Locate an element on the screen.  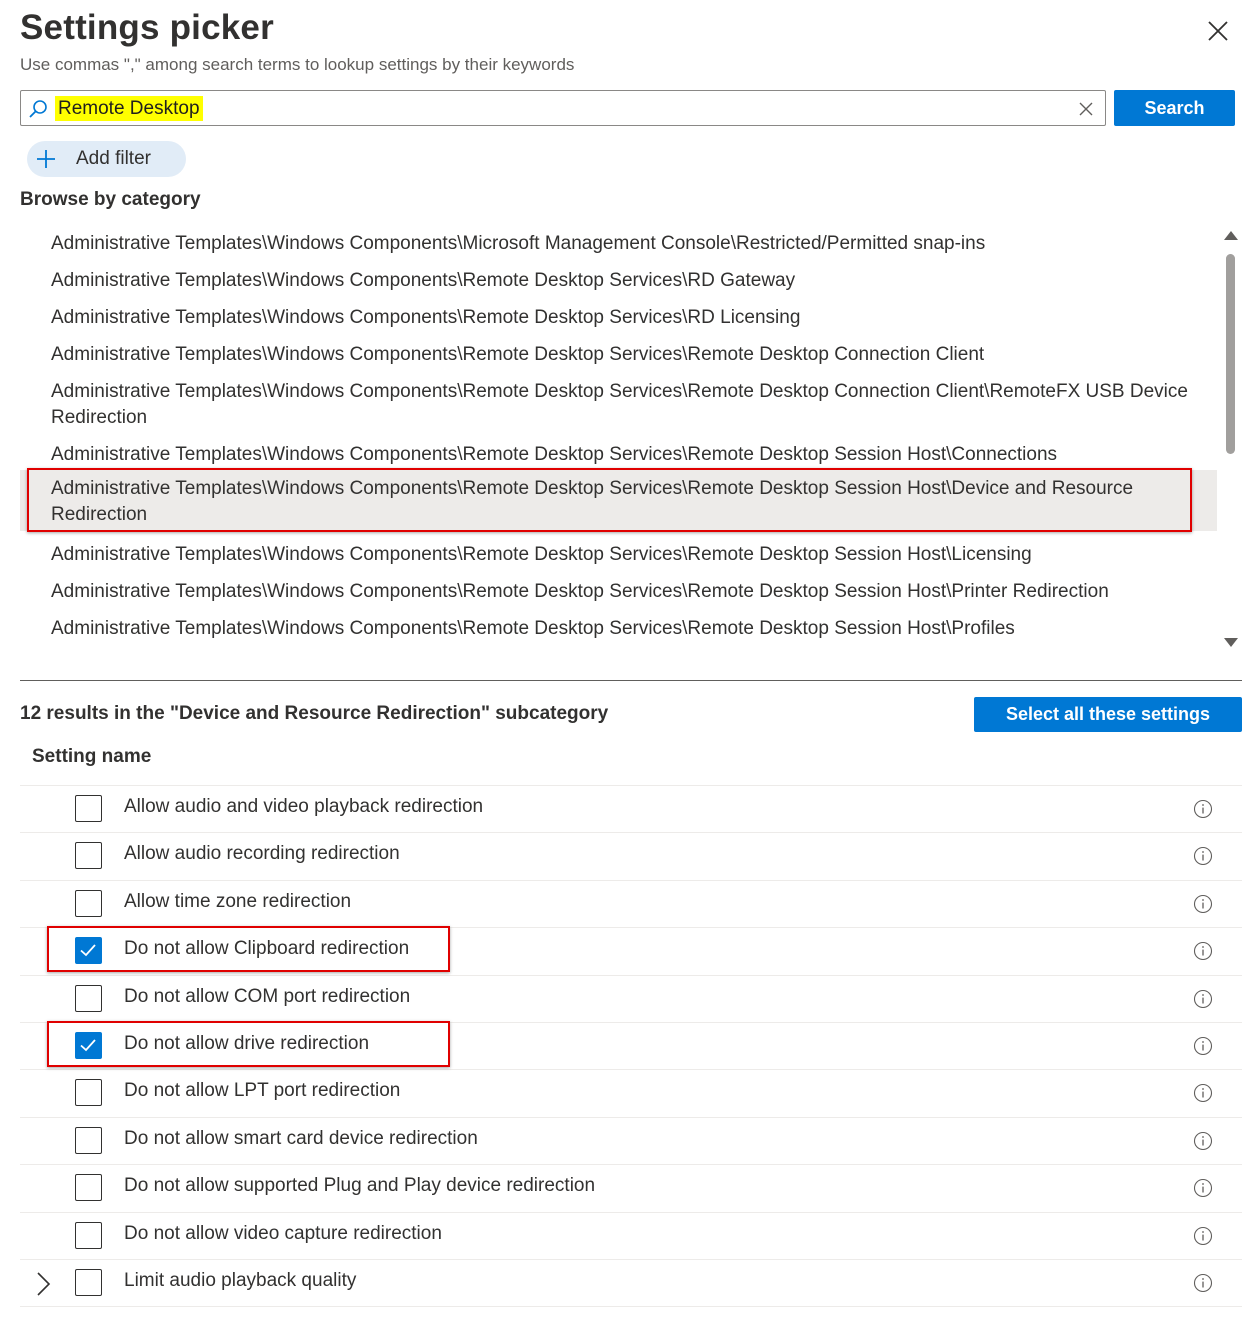
chevron-right-icon is located at coordinates (43, 1284).